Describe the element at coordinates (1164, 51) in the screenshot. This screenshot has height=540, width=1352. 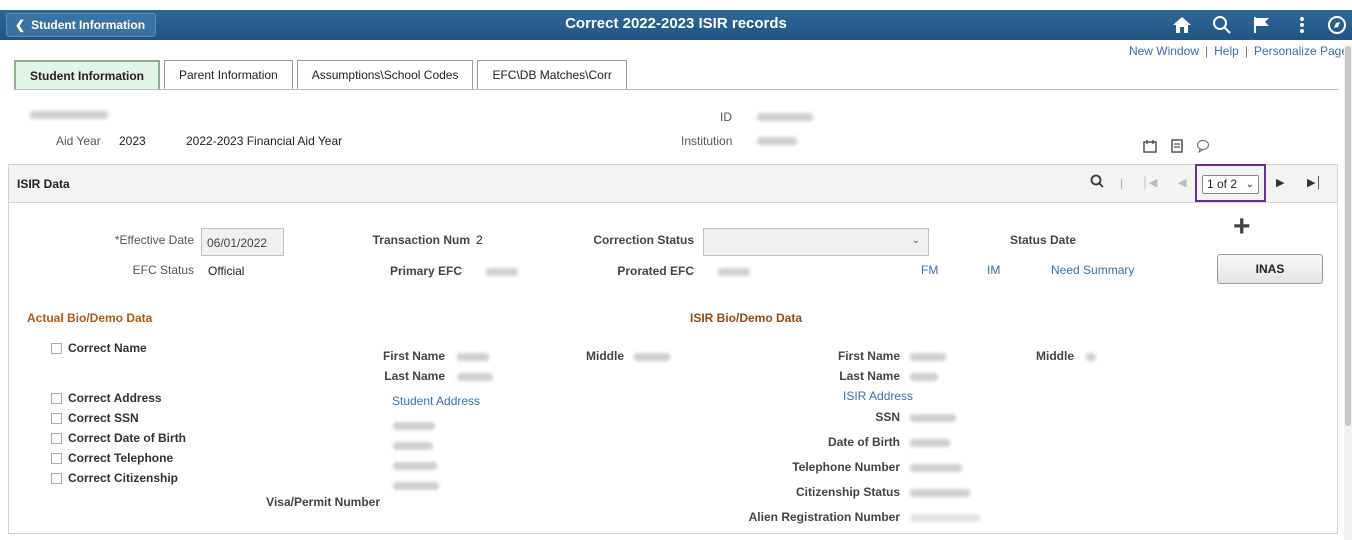
I see `new-window-link: New Window` at that location.